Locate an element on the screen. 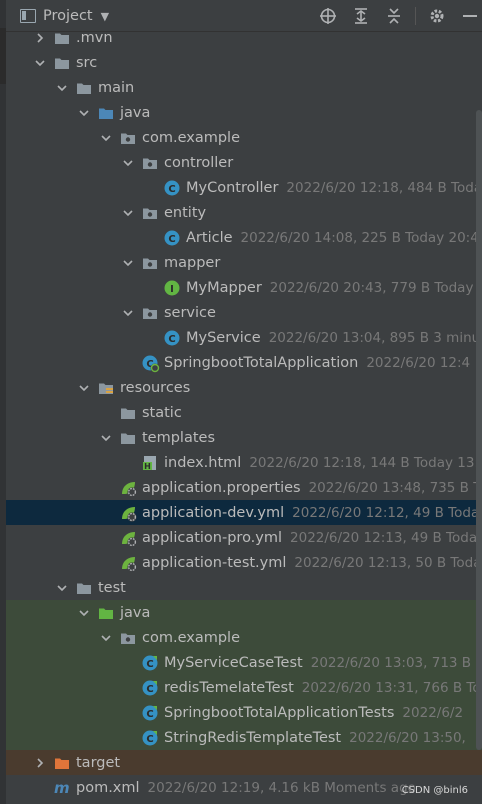 This screenshot has width=482, height=804. tree-item-meta: 2022/6/20 13:31, 766 B To is located at coordinates (391, 687).